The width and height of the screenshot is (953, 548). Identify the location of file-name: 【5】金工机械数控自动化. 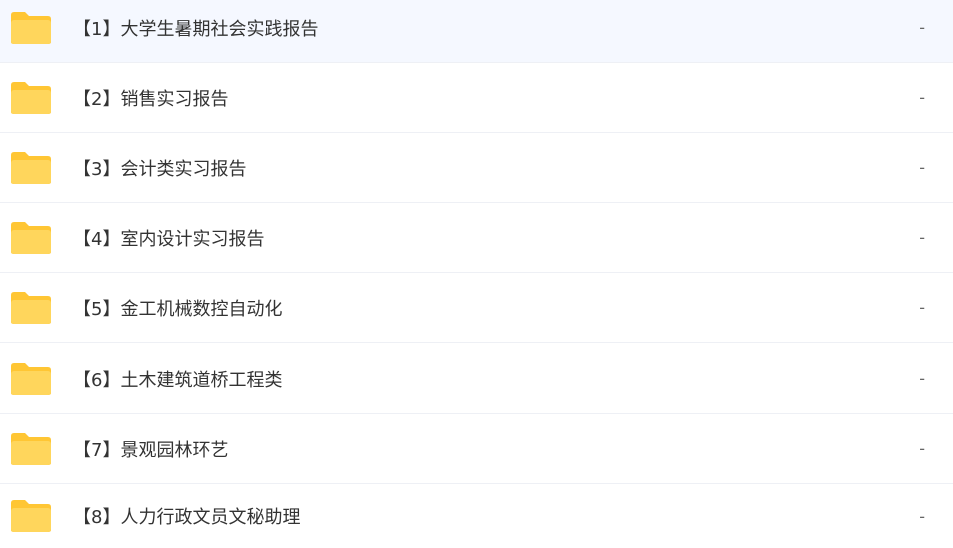
(177, 308).